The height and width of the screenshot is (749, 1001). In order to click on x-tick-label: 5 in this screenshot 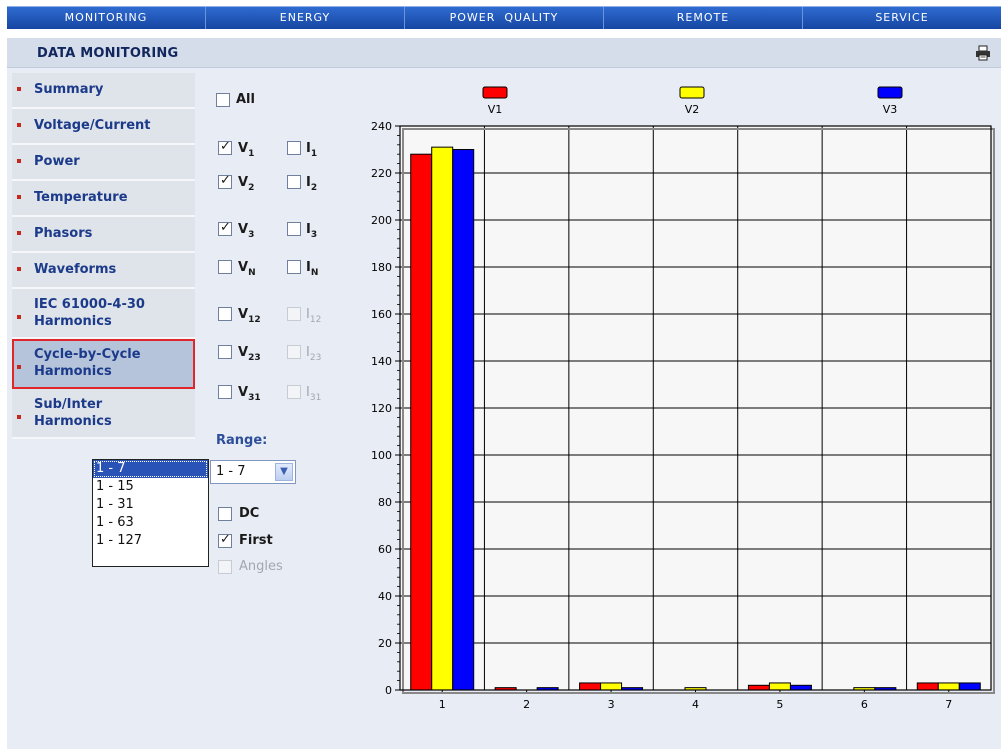, I will do `click(779, 704)`.